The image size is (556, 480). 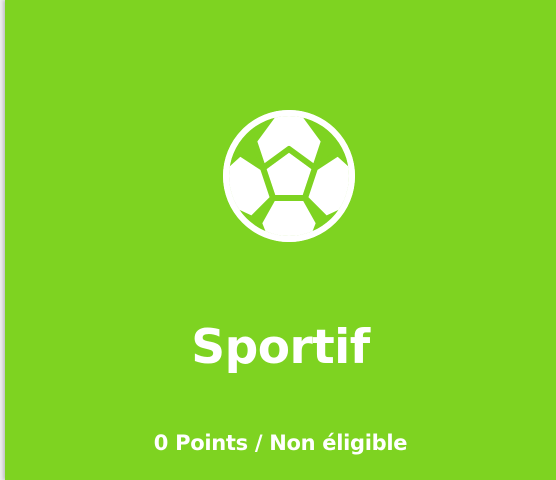 What do you see at coordinates (289, 176) in the screenshot?
I see `soccer-ball-icon` at bounding box center [289, 176].